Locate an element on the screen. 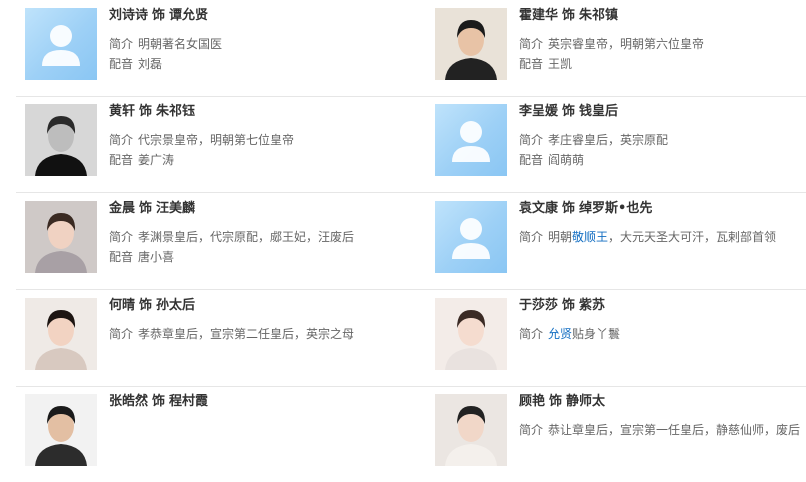 The height and width of the screenshot is (482, 806). cast-title: 于莎莎饰紫苏 is located at coordinates (662, 306).